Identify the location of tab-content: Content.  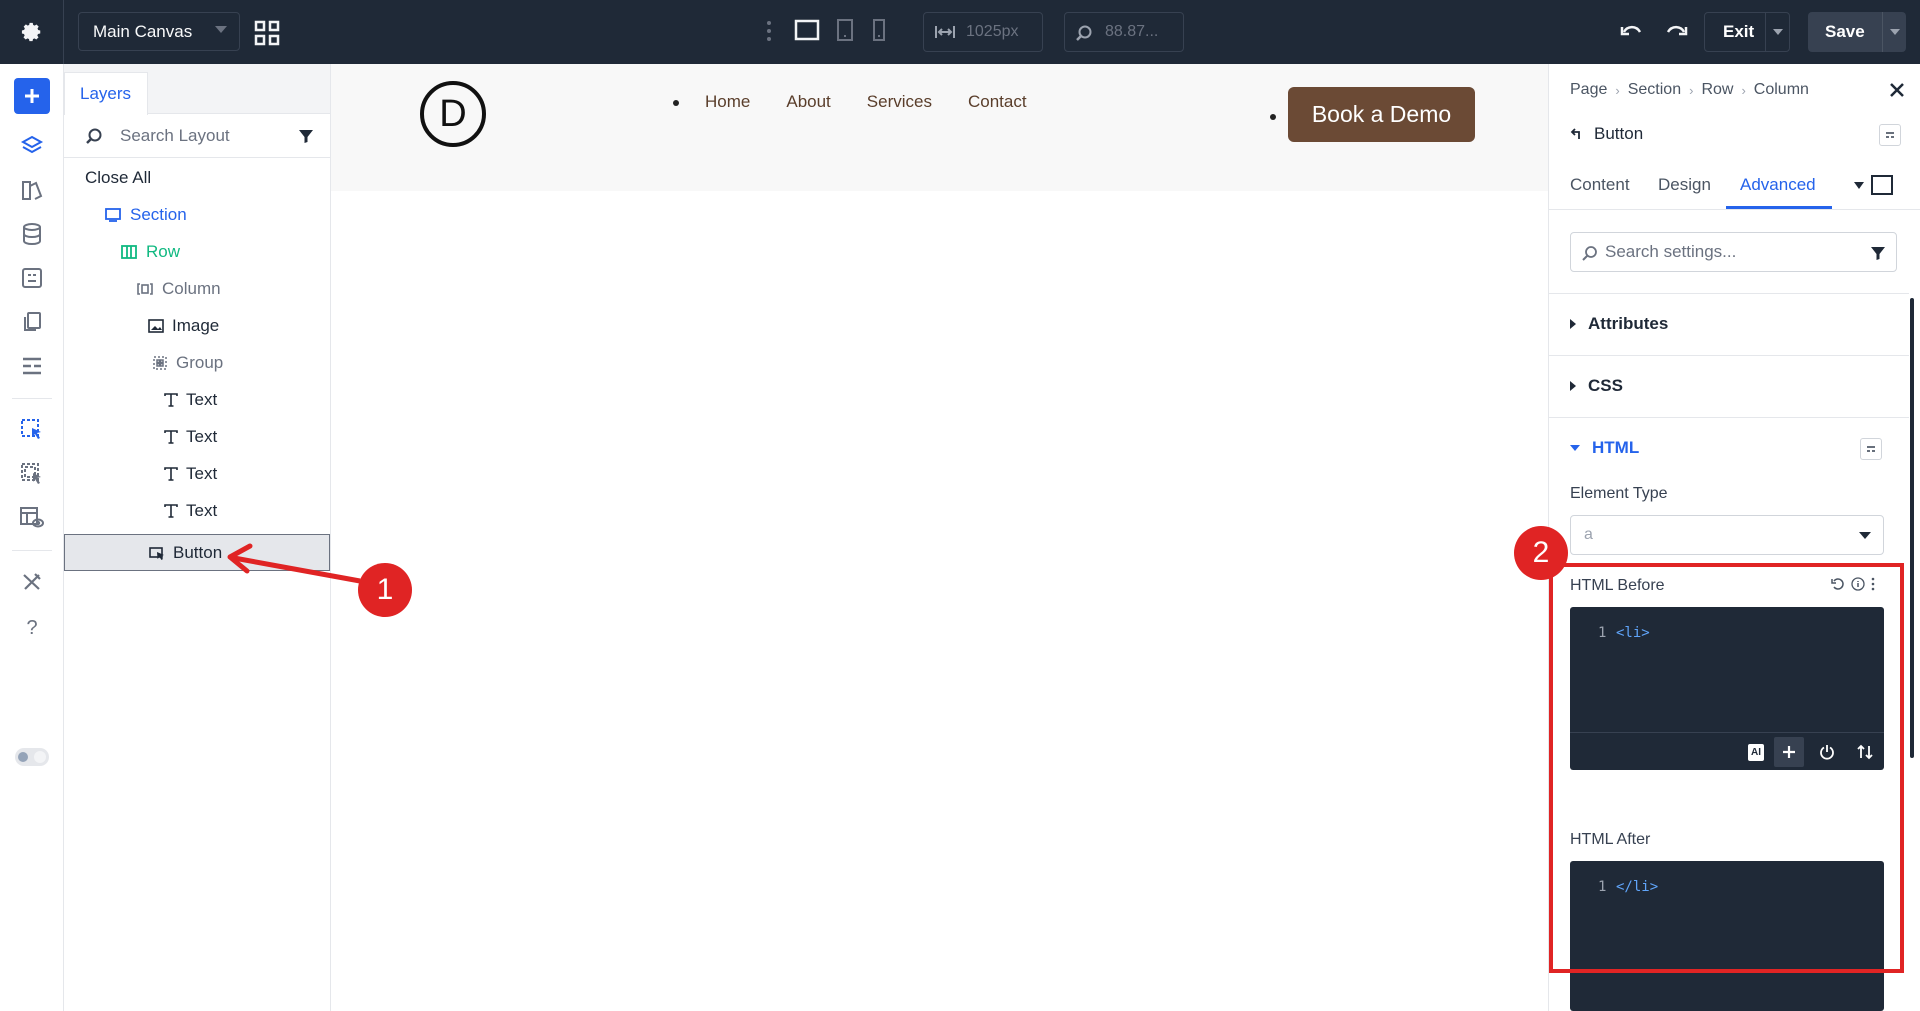
(1600, 185).